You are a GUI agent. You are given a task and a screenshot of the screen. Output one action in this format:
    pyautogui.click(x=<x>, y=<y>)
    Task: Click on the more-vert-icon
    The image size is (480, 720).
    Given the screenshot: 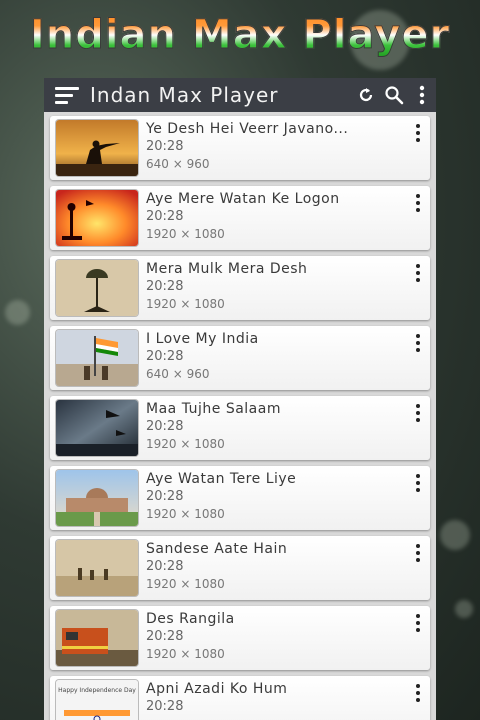 What is the action you would take?
    pyautogui.click(x=422, y=95)
    